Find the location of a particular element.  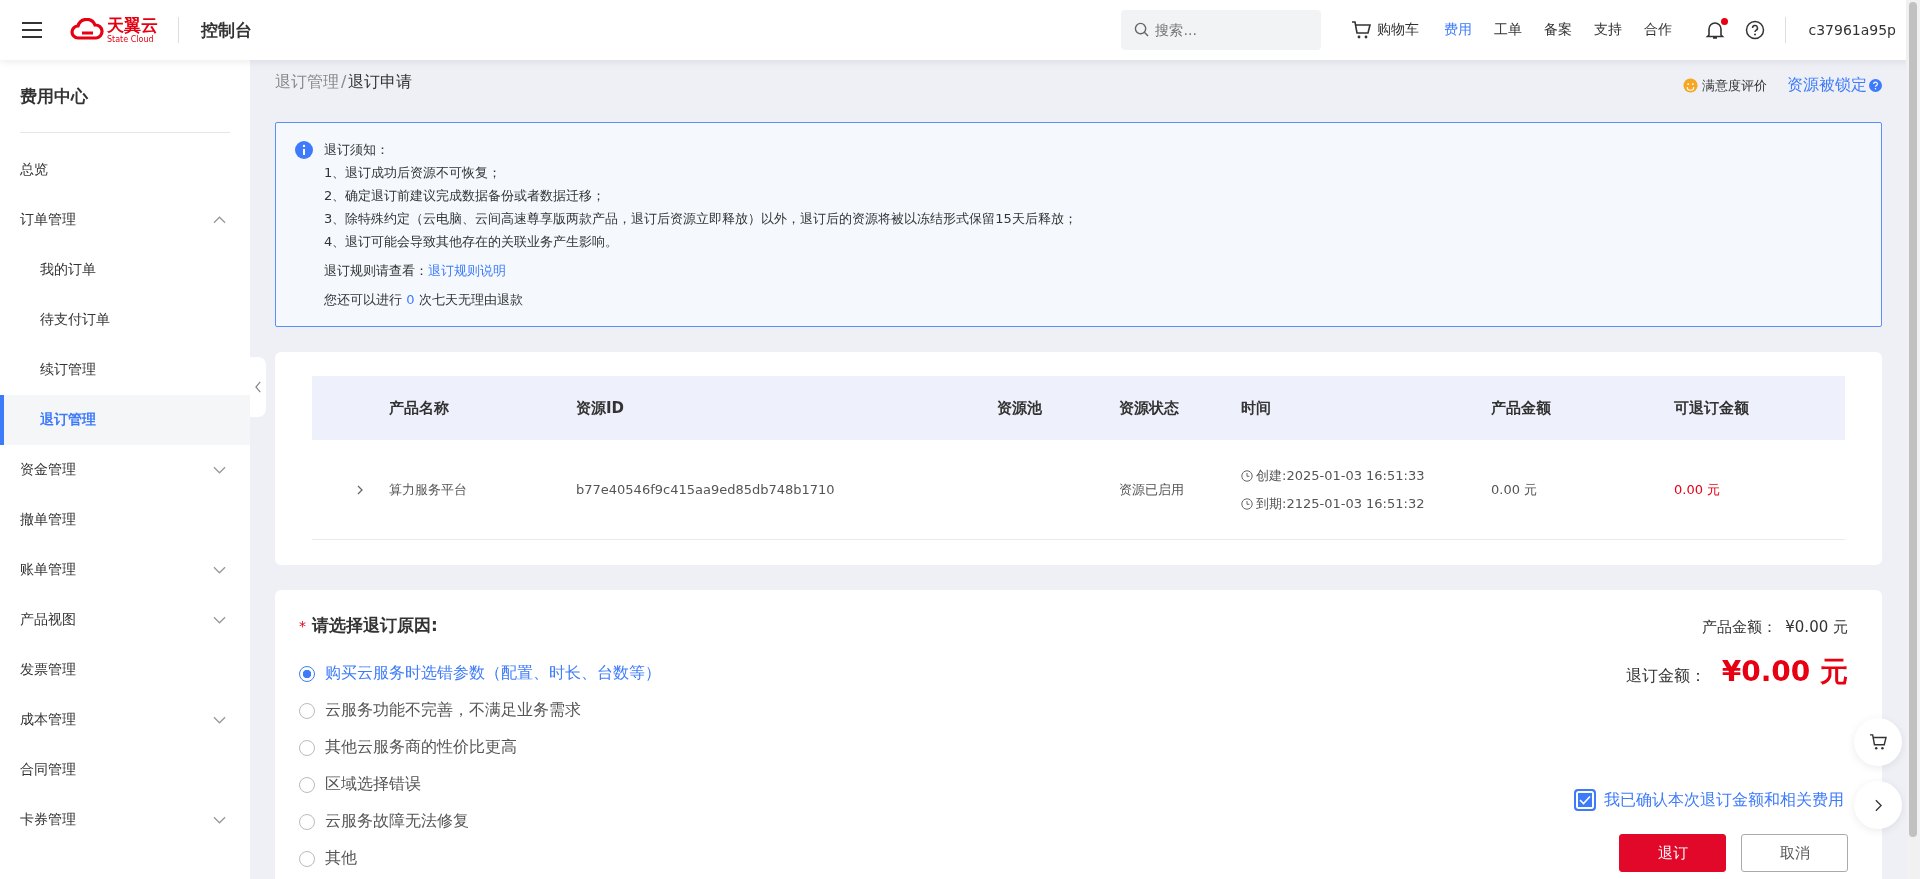

sidebar-item: 发票管理 is located at coordinates (125, 670).